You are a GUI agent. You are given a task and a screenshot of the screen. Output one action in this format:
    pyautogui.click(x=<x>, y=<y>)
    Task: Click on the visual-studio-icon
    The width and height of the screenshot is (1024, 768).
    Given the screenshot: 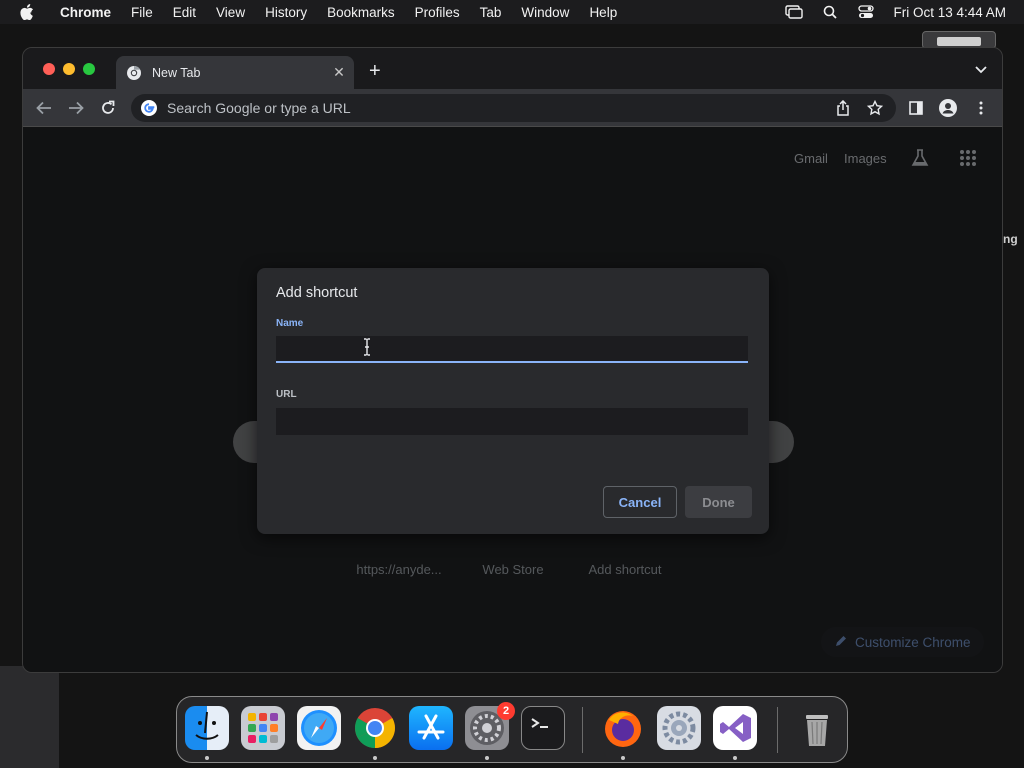 What is the action you would take?
    pyautogui.click(x=735, y=728)
    